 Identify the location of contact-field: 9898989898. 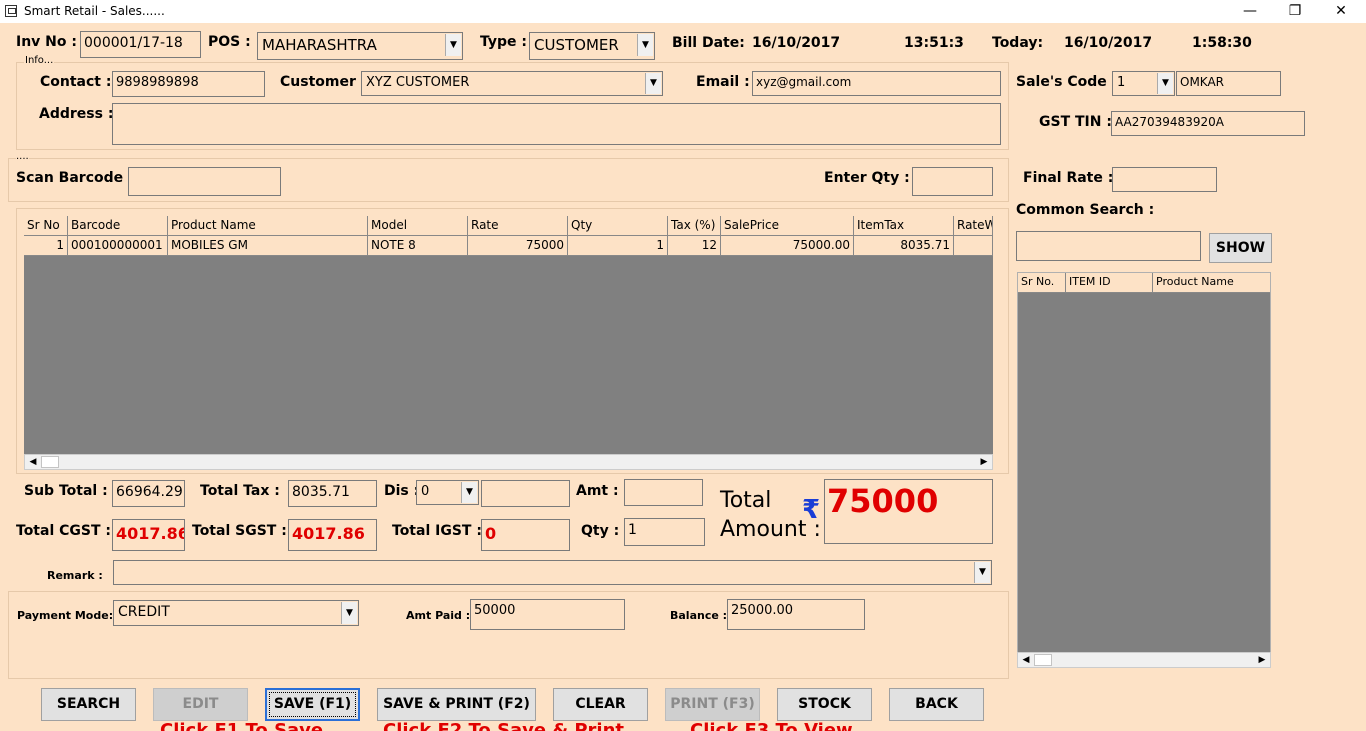
(188, 84).